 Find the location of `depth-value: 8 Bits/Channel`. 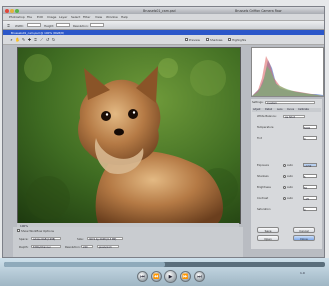

depth-value: 8 Bits/Channel is located at coordinates (42, 247).